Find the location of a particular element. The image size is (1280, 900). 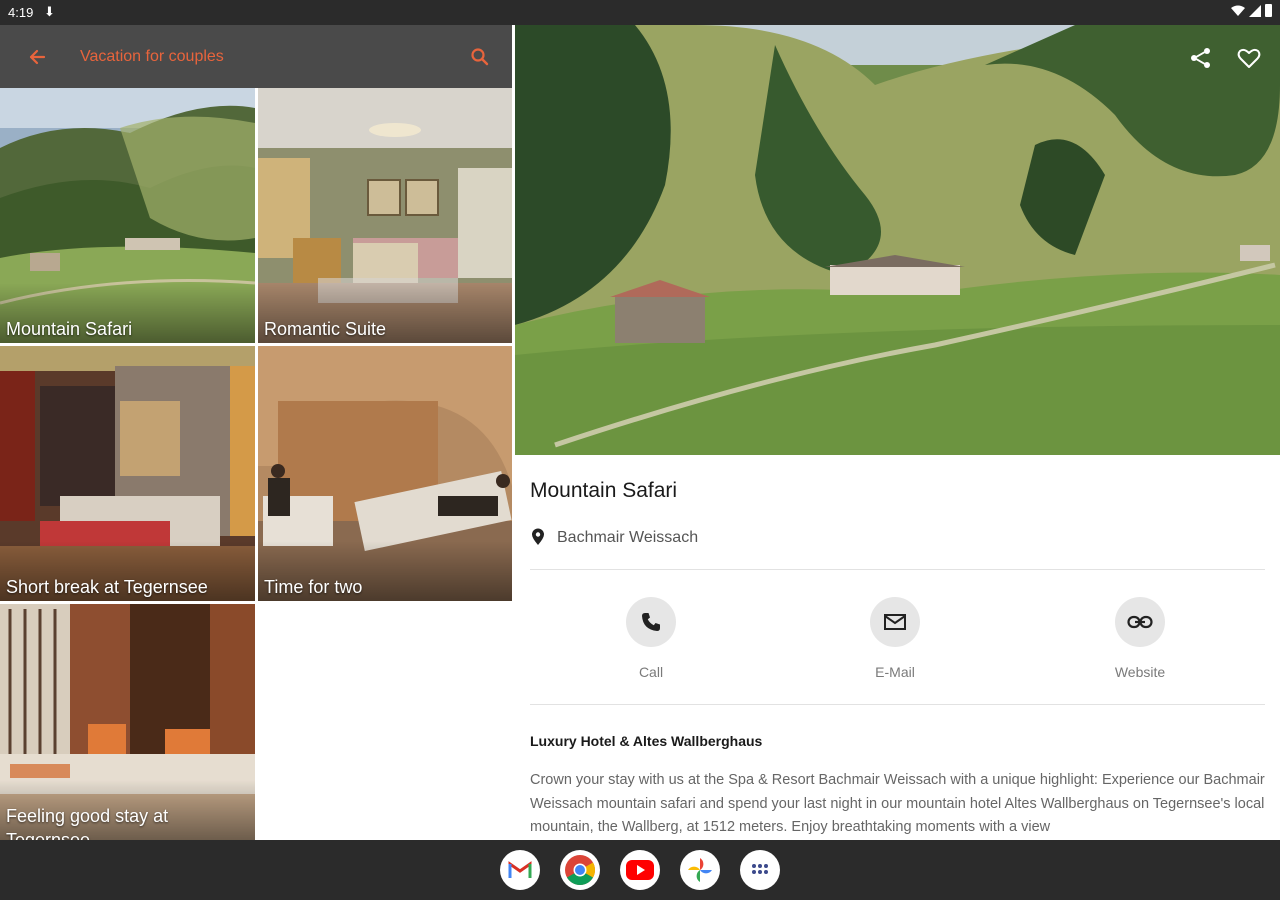

share-icon is located at coordinates (1201, 58).